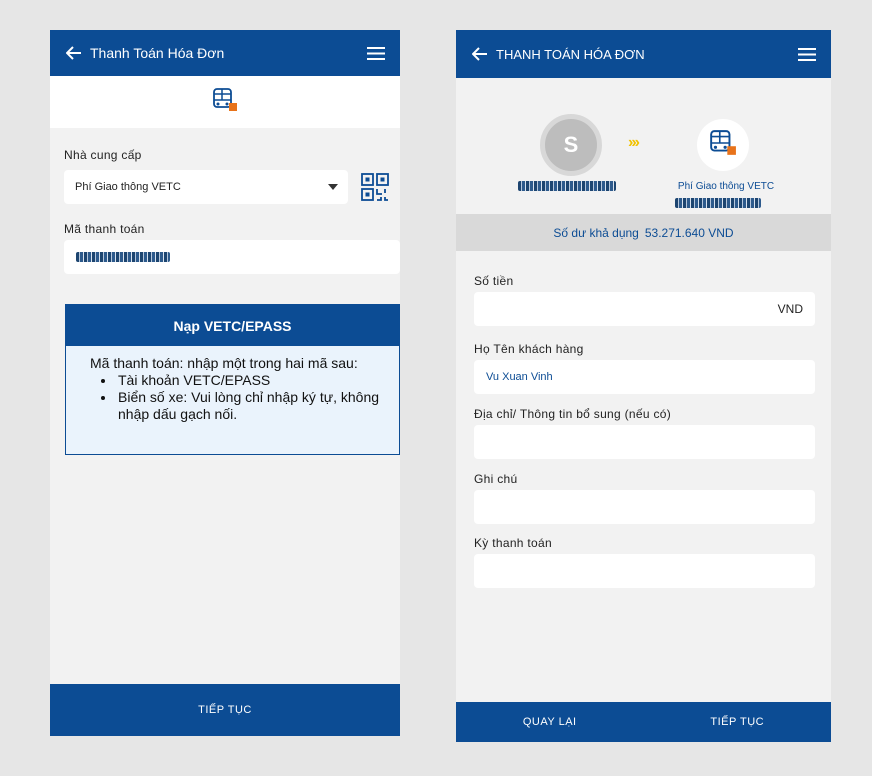 This screenshot has height=776, width=872. I want to click on biller-name: Phí Giao thông VETC, so click(726, 186).